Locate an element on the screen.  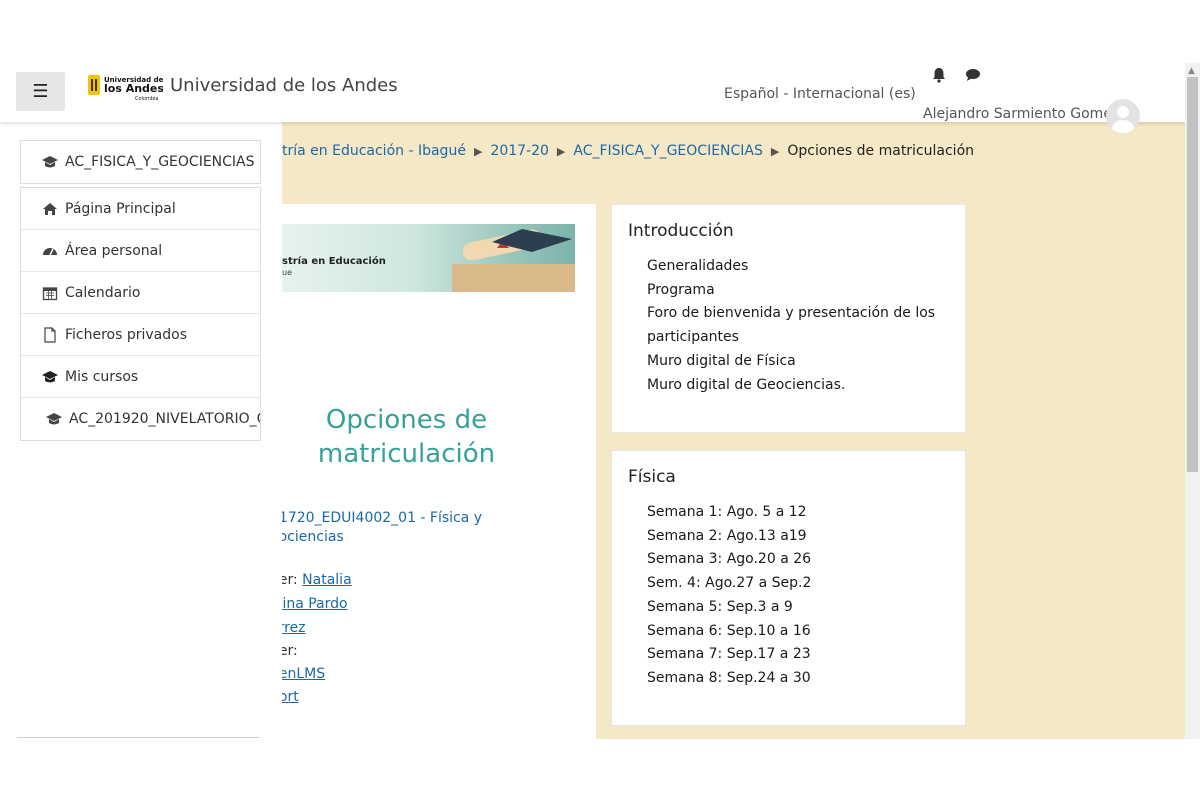
user-silhouette-icon is located at coordinates (1123, 119).